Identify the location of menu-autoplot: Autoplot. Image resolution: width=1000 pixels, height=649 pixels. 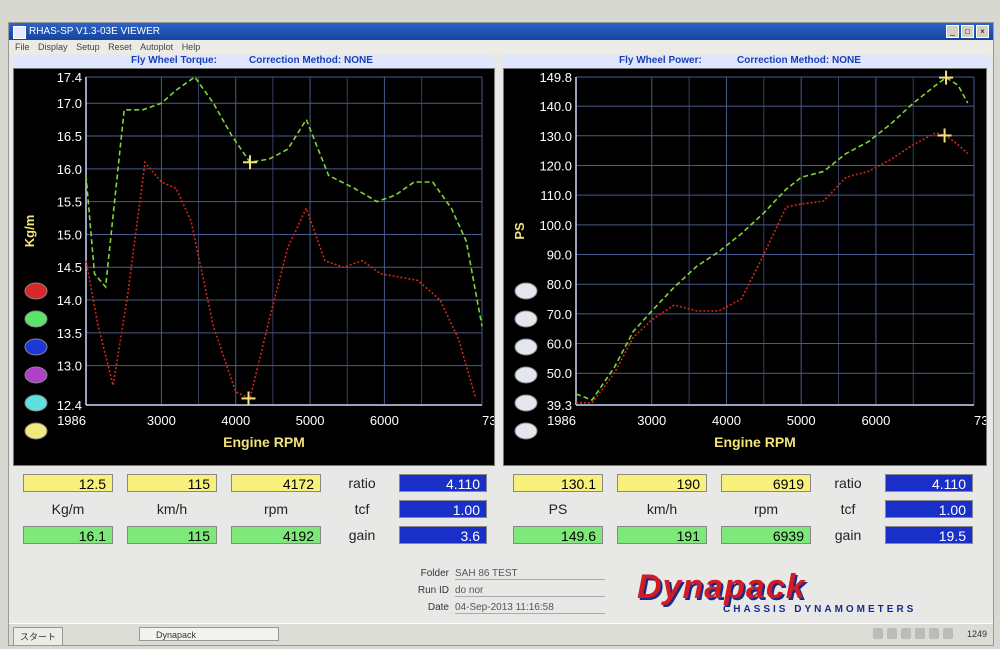
(156, 47).